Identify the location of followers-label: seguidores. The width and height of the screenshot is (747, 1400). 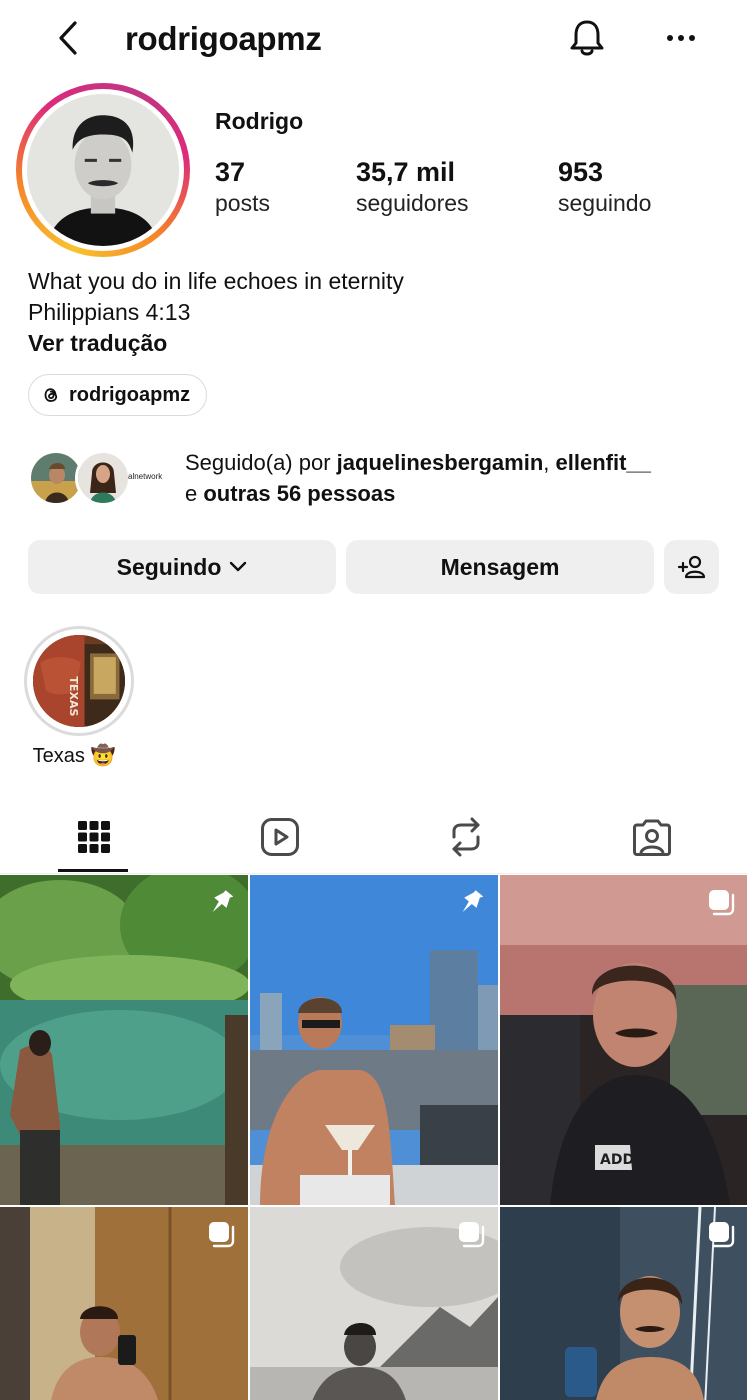
(412, 203).